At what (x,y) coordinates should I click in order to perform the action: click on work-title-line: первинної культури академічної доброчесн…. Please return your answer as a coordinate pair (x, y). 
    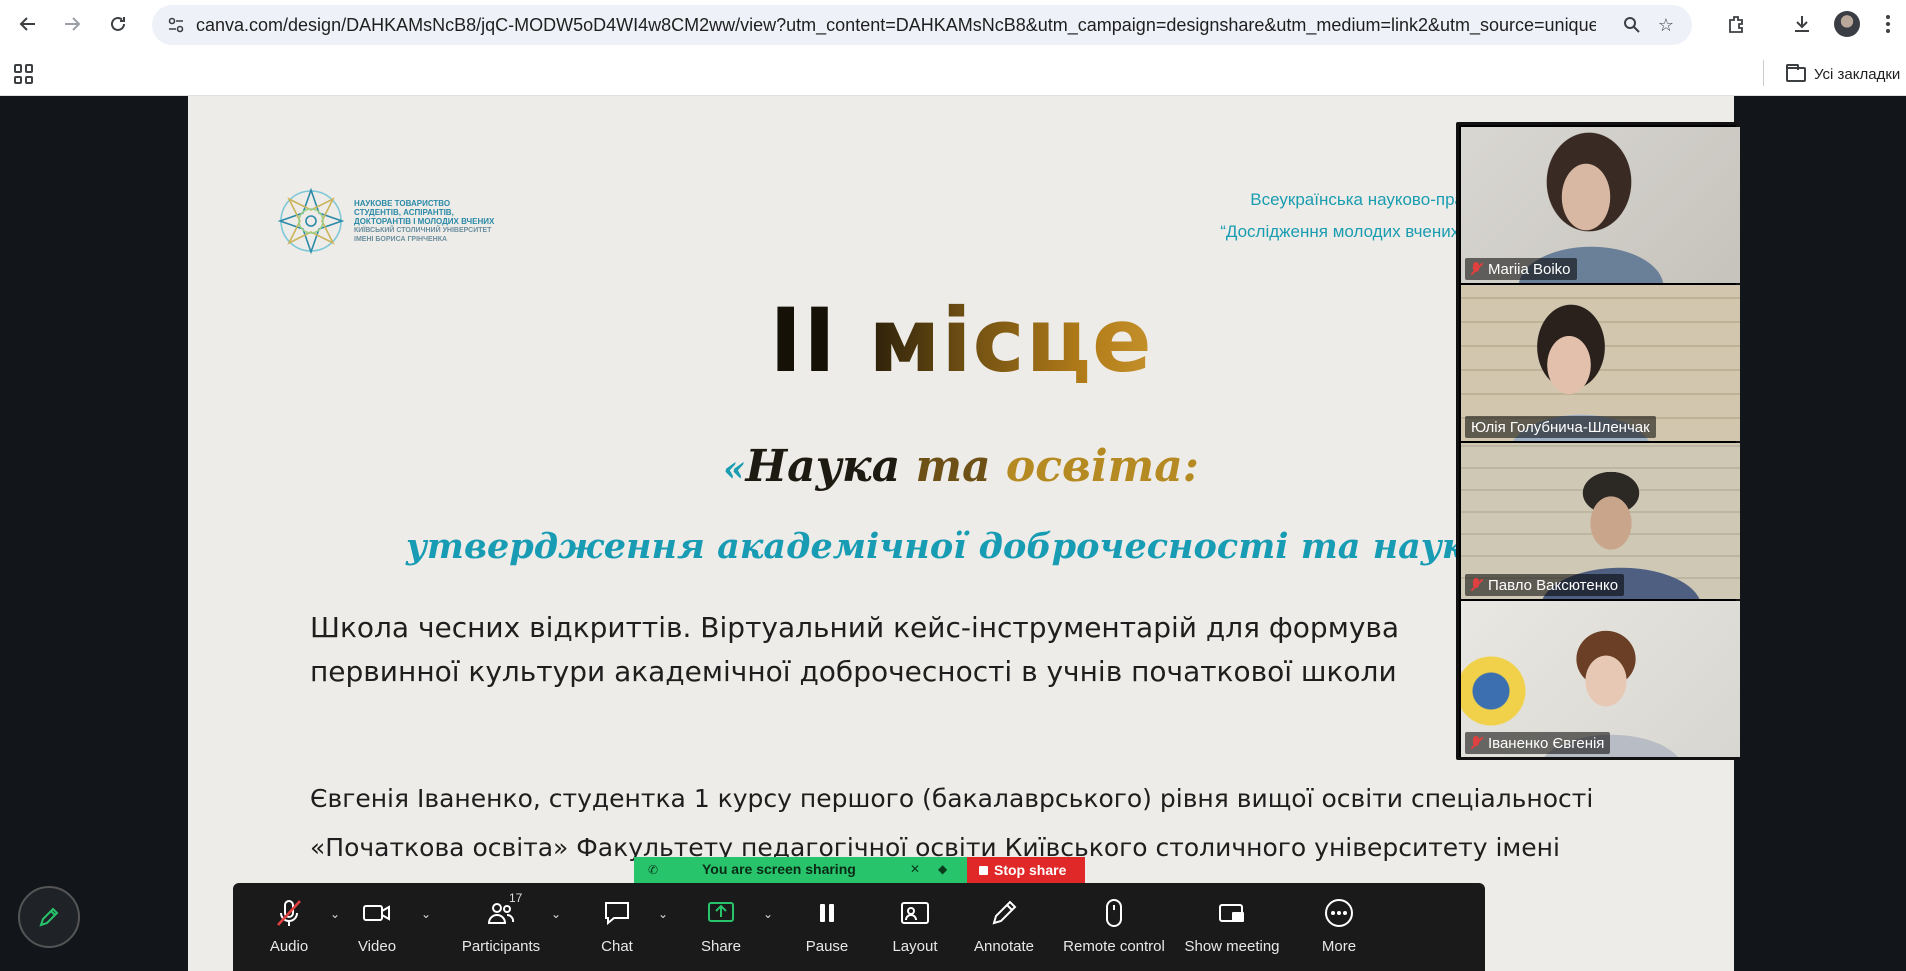
    Looking at the image, I should click on (853, 671).